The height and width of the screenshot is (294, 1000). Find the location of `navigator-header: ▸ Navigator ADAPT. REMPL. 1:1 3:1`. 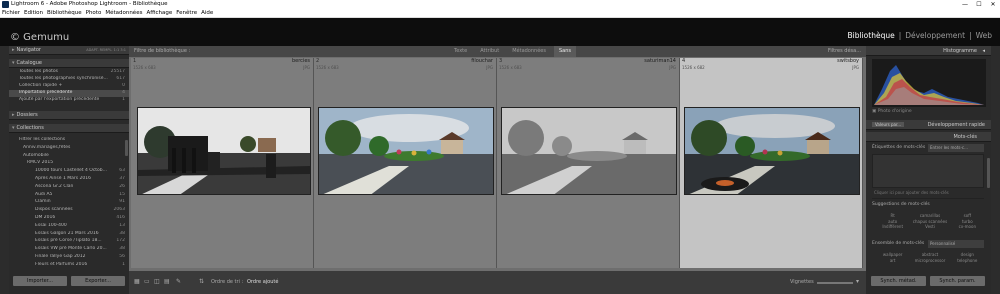

navigator-header: ▸ Navigator ADAPT. REMPL. 1:1 3:1 is located at coordinates (69, 50).